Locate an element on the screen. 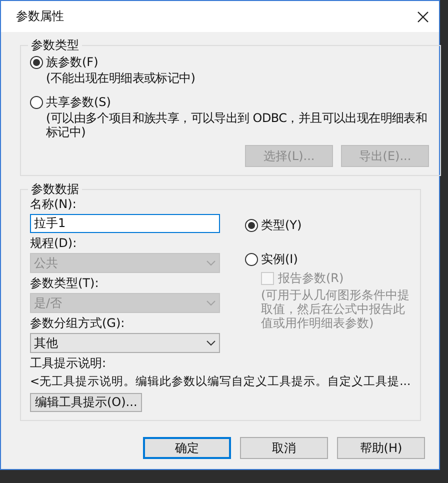  checkbox-label: 报告参数(R) is located at coordinates (311, 278).